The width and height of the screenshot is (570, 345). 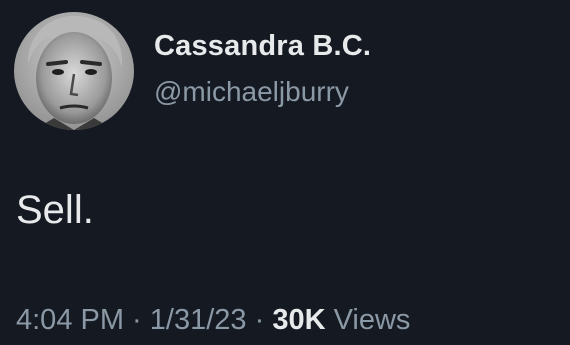 I want to click on tweet-meta: 4:04 PM · 1/31/23 · 30K Views, so click(x=213, y=320).